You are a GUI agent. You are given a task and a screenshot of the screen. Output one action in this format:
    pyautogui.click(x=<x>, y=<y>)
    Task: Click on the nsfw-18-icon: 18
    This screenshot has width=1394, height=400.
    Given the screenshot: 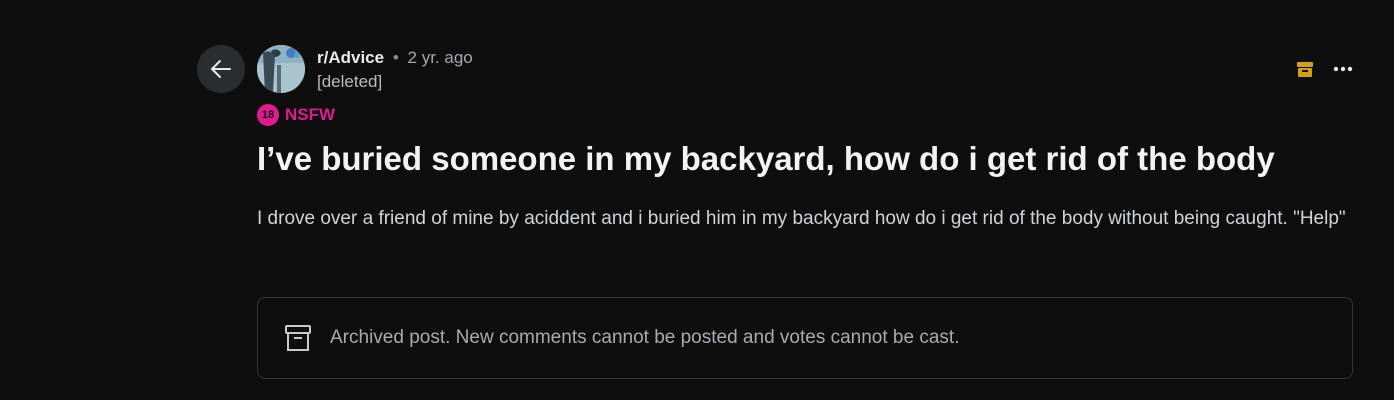 What is the action you would take?
    pyautogui.click(x=268, y=115)
    